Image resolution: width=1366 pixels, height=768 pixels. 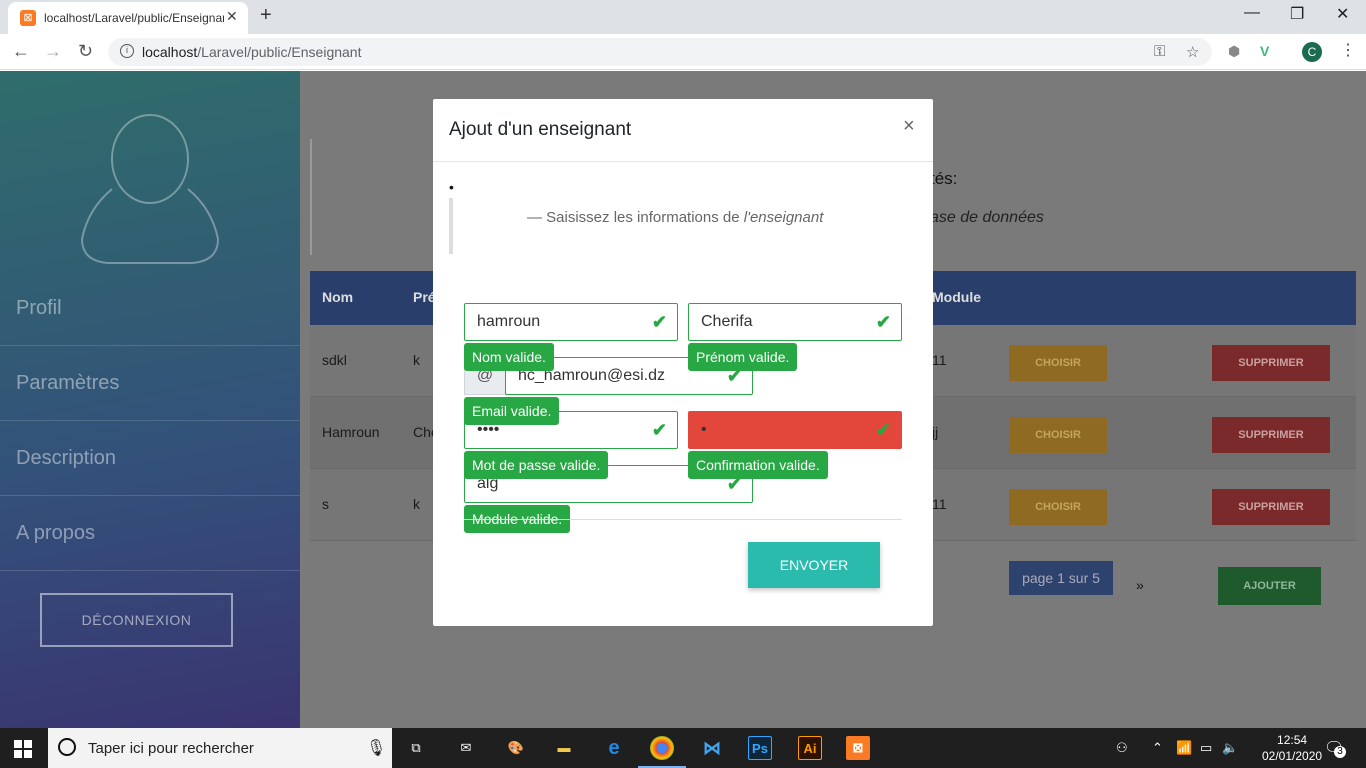 I want to click on taskbar-search: Taper ici pour rechercher 🎙, so click(x=220, y=748).